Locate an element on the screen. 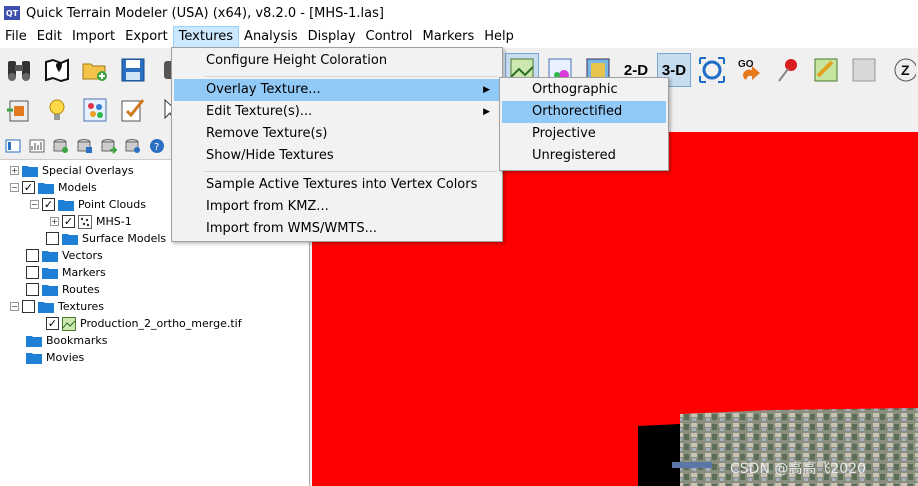 The height and width of the screenshot is (486, 918). routes-checkbox is located at coordinates (32, 289).